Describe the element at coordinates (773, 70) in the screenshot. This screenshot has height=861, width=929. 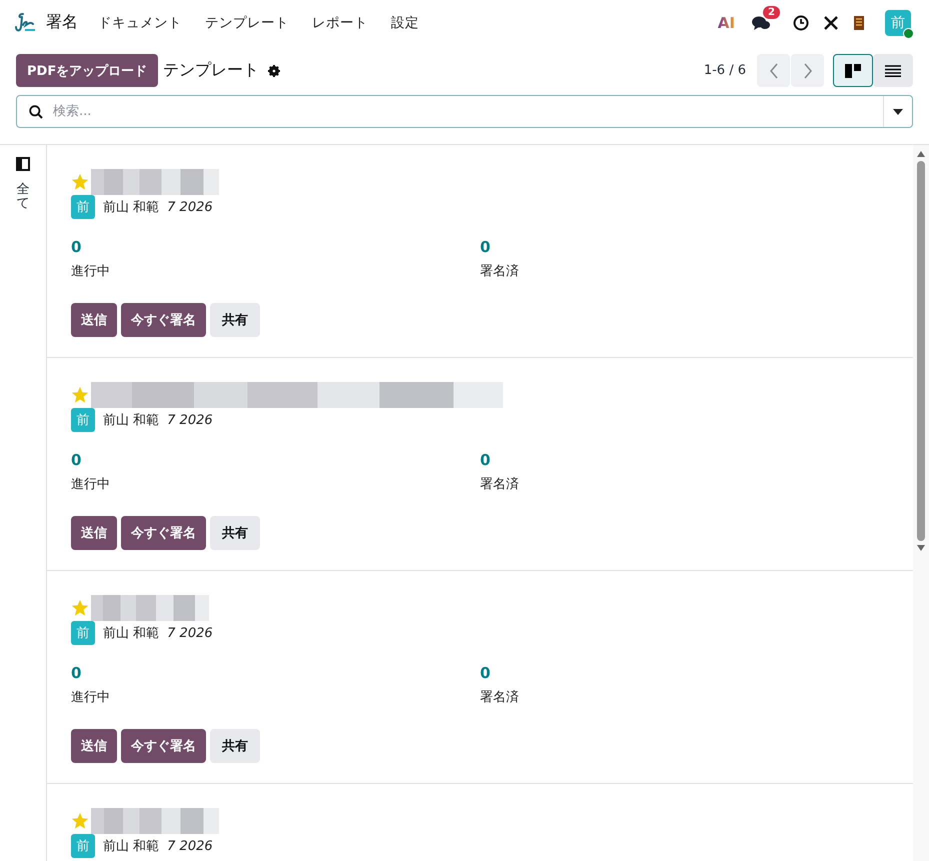
I see `chevron-left-icon` at that location.